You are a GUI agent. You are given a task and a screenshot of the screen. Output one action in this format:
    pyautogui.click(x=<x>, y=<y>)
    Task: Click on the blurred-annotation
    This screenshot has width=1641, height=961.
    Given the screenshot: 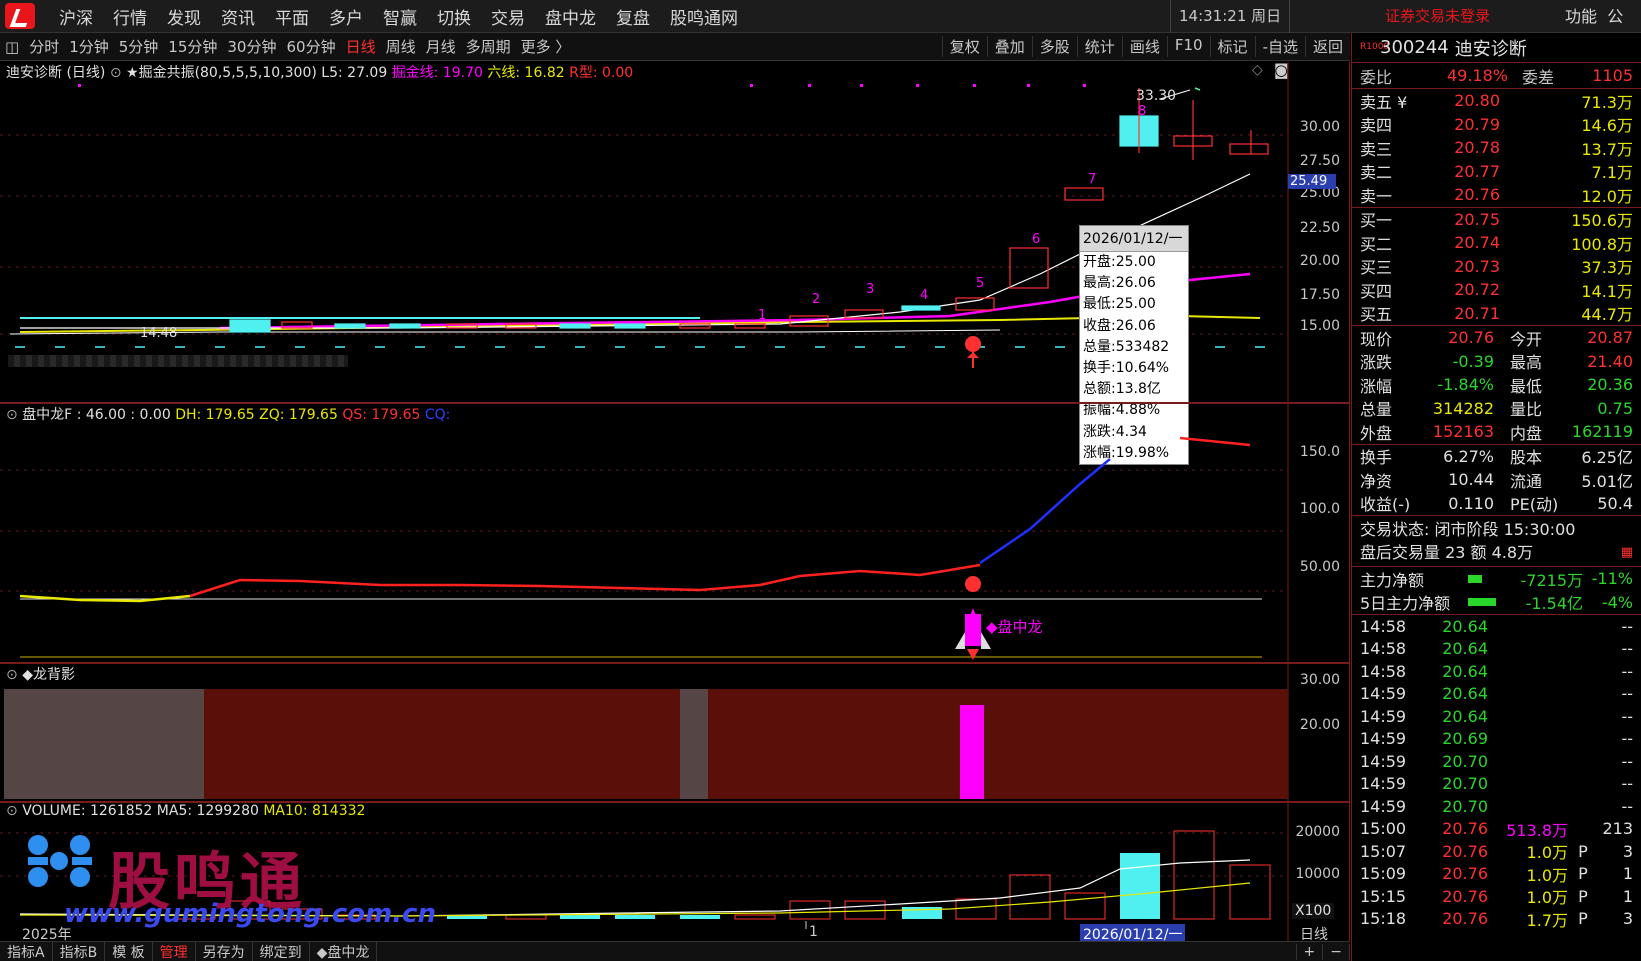 What is the action you would take?
    pyautogui.click(x=178, y=361)
    